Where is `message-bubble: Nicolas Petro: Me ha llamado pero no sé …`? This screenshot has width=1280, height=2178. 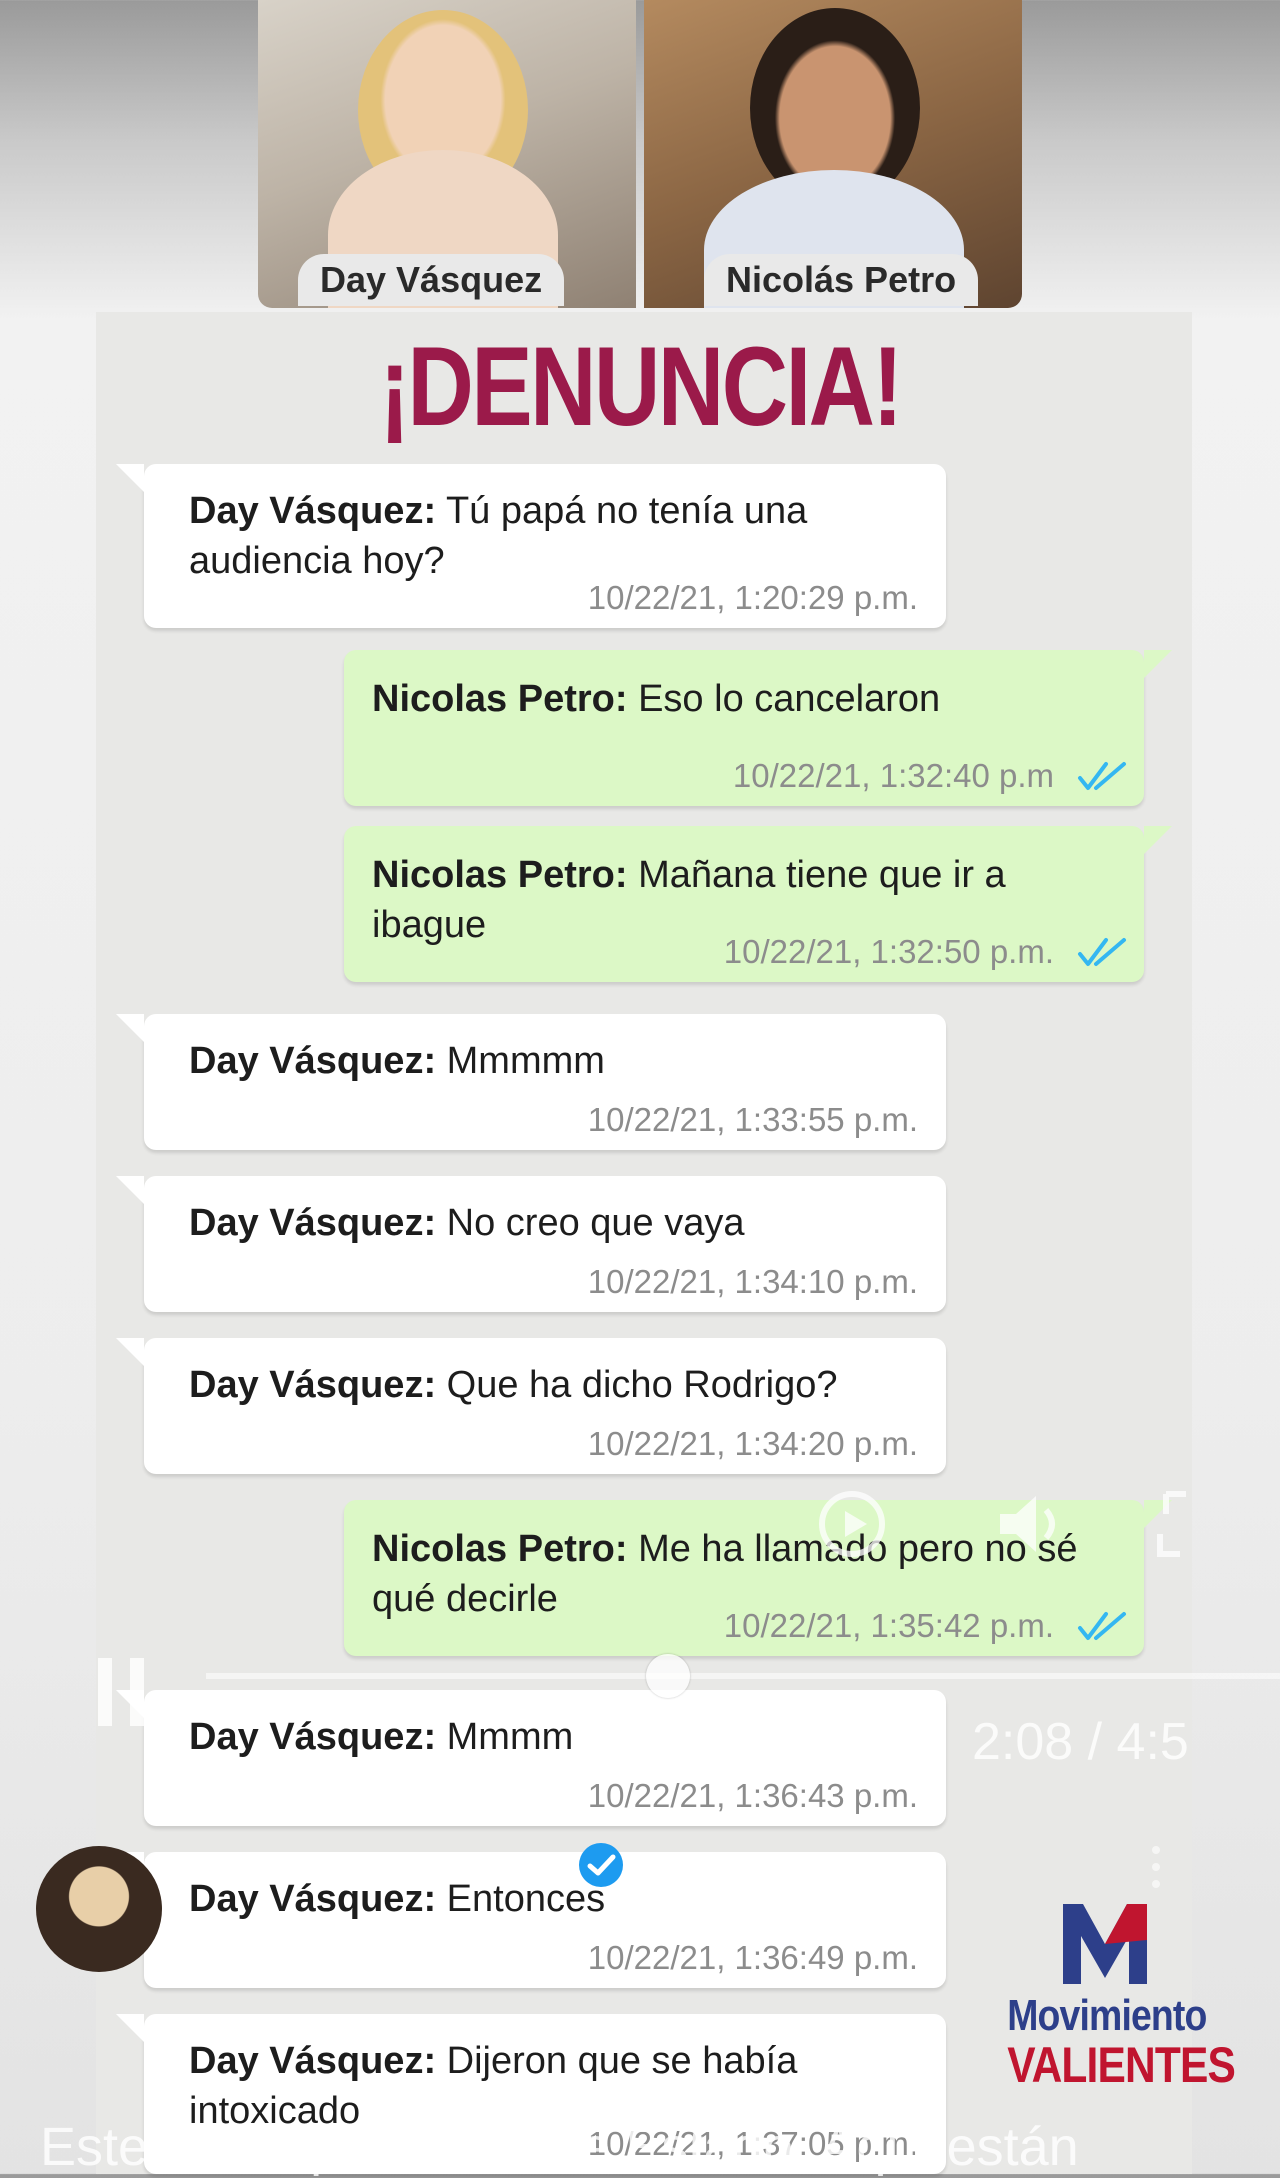 message-bubble: Nicolas Petro: Me ha llamado pero no sé … is located at coordinates (758, 1578).